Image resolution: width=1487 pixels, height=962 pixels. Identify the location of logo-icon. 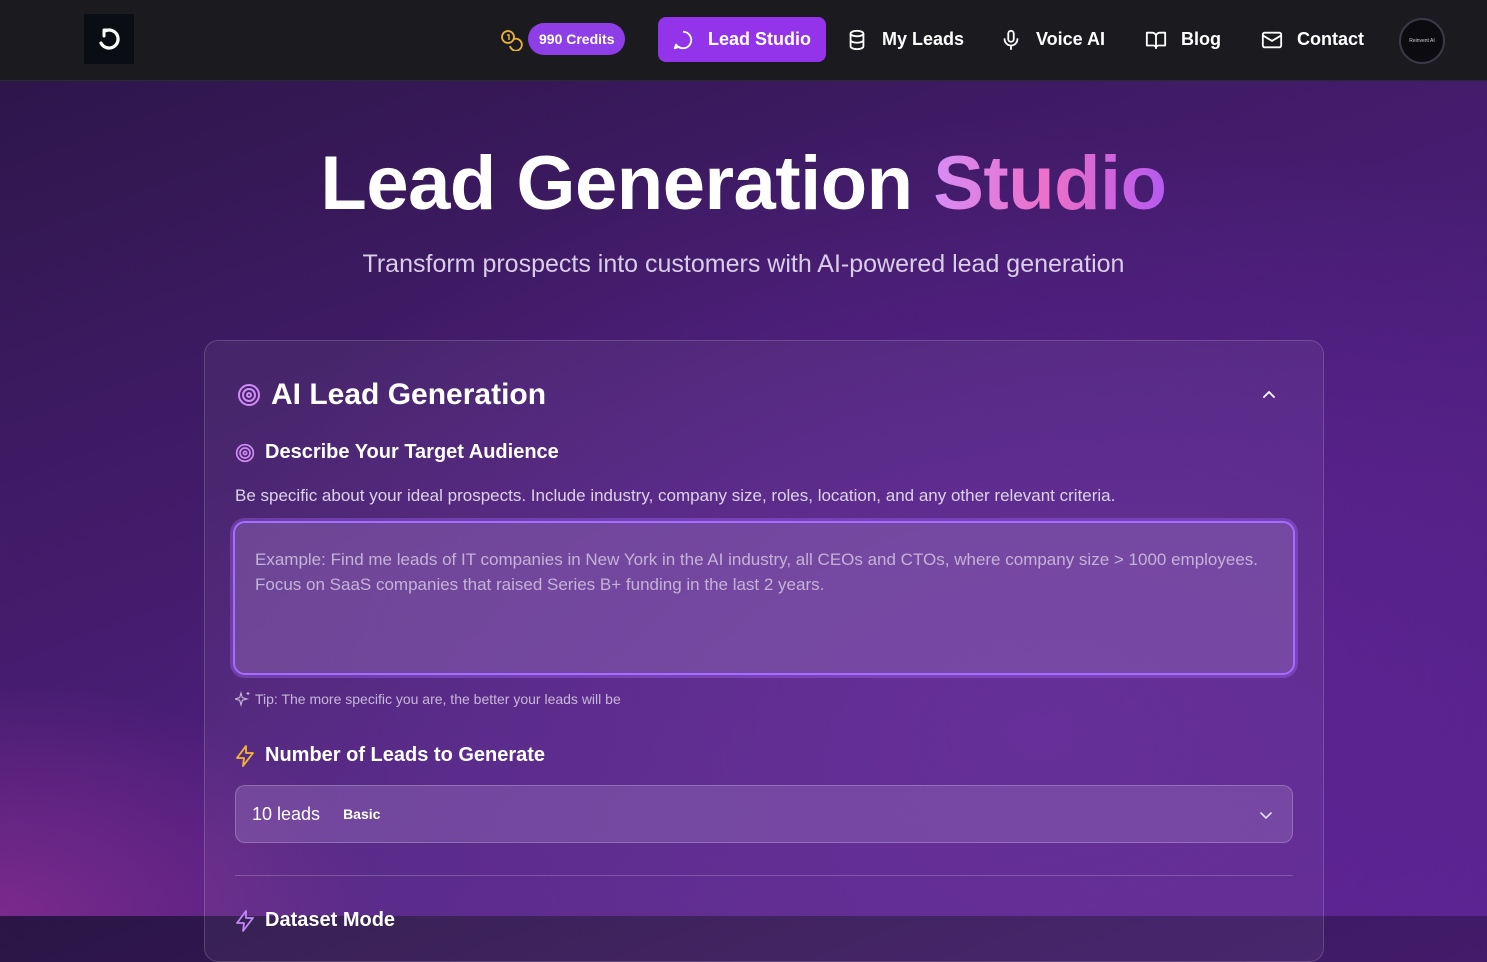
(109, 39).